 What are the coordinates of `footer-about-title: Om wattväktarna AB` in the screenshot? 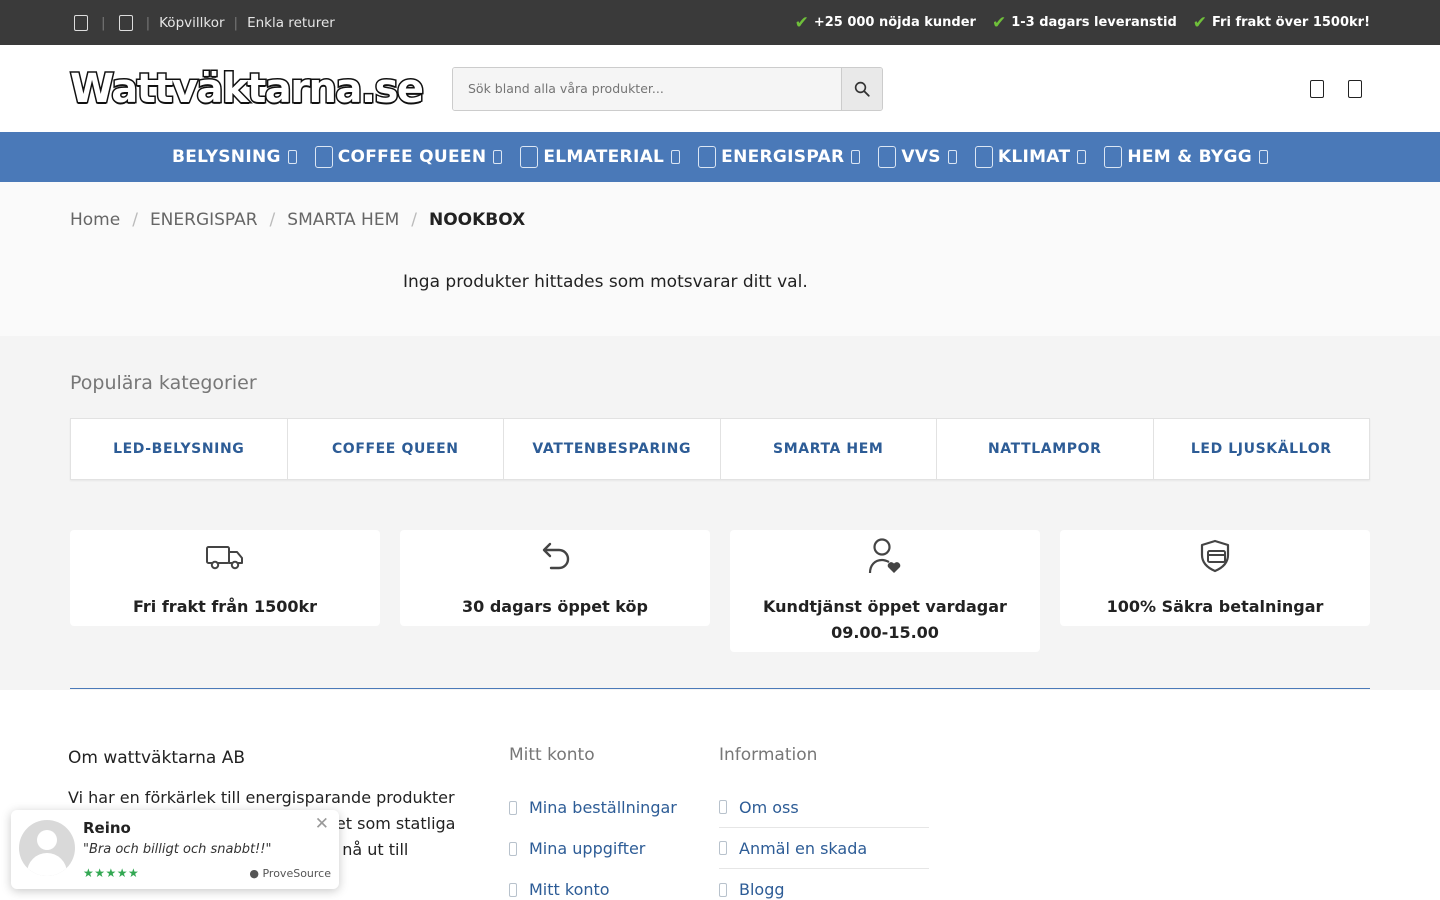 It's located at (156, 758).